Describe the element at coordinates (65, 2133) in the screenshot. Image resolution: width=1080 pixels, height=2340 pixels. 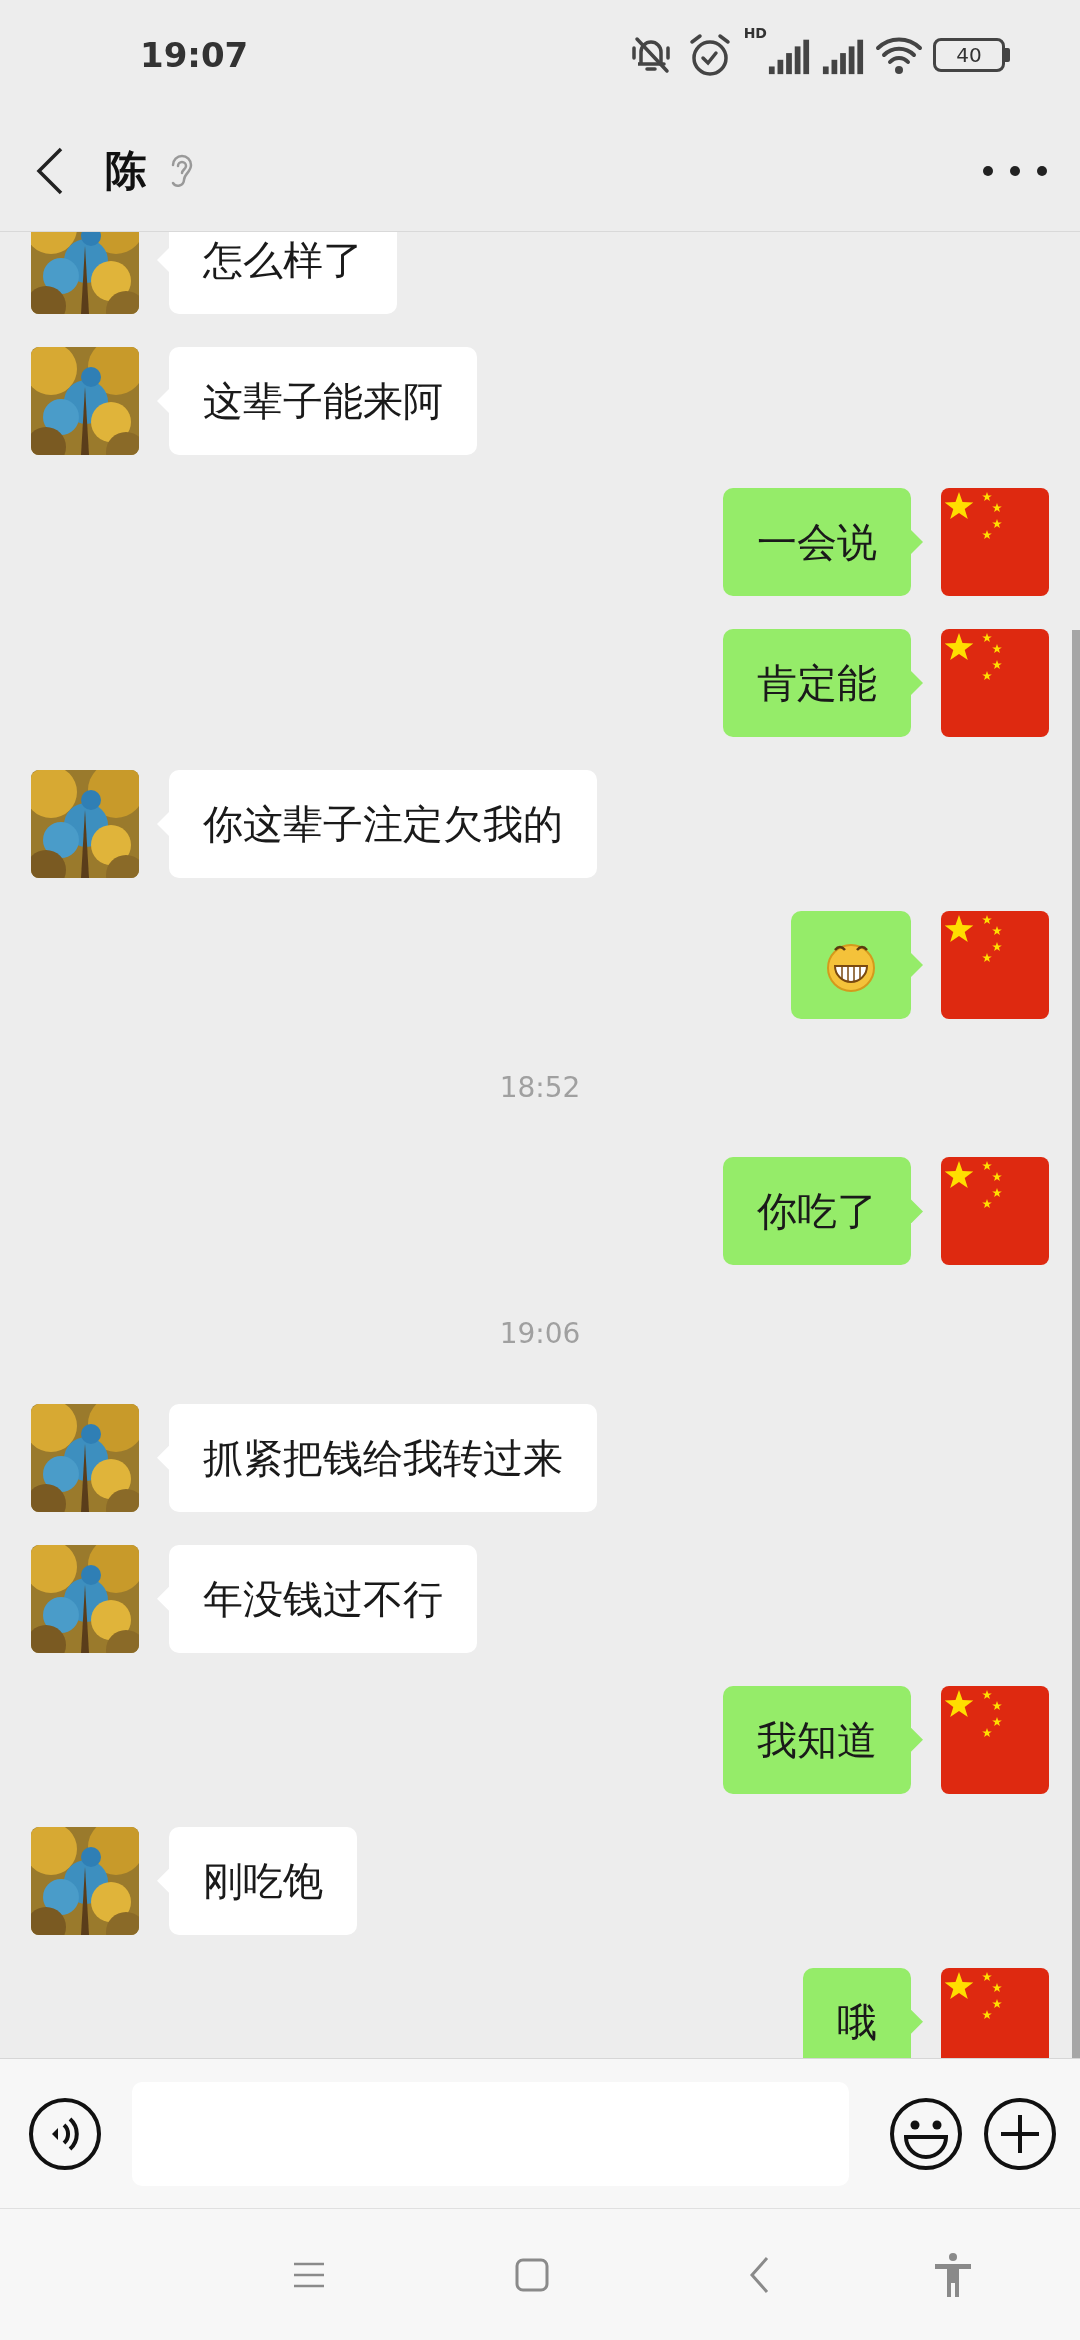
I see `voice-icon` at that location.